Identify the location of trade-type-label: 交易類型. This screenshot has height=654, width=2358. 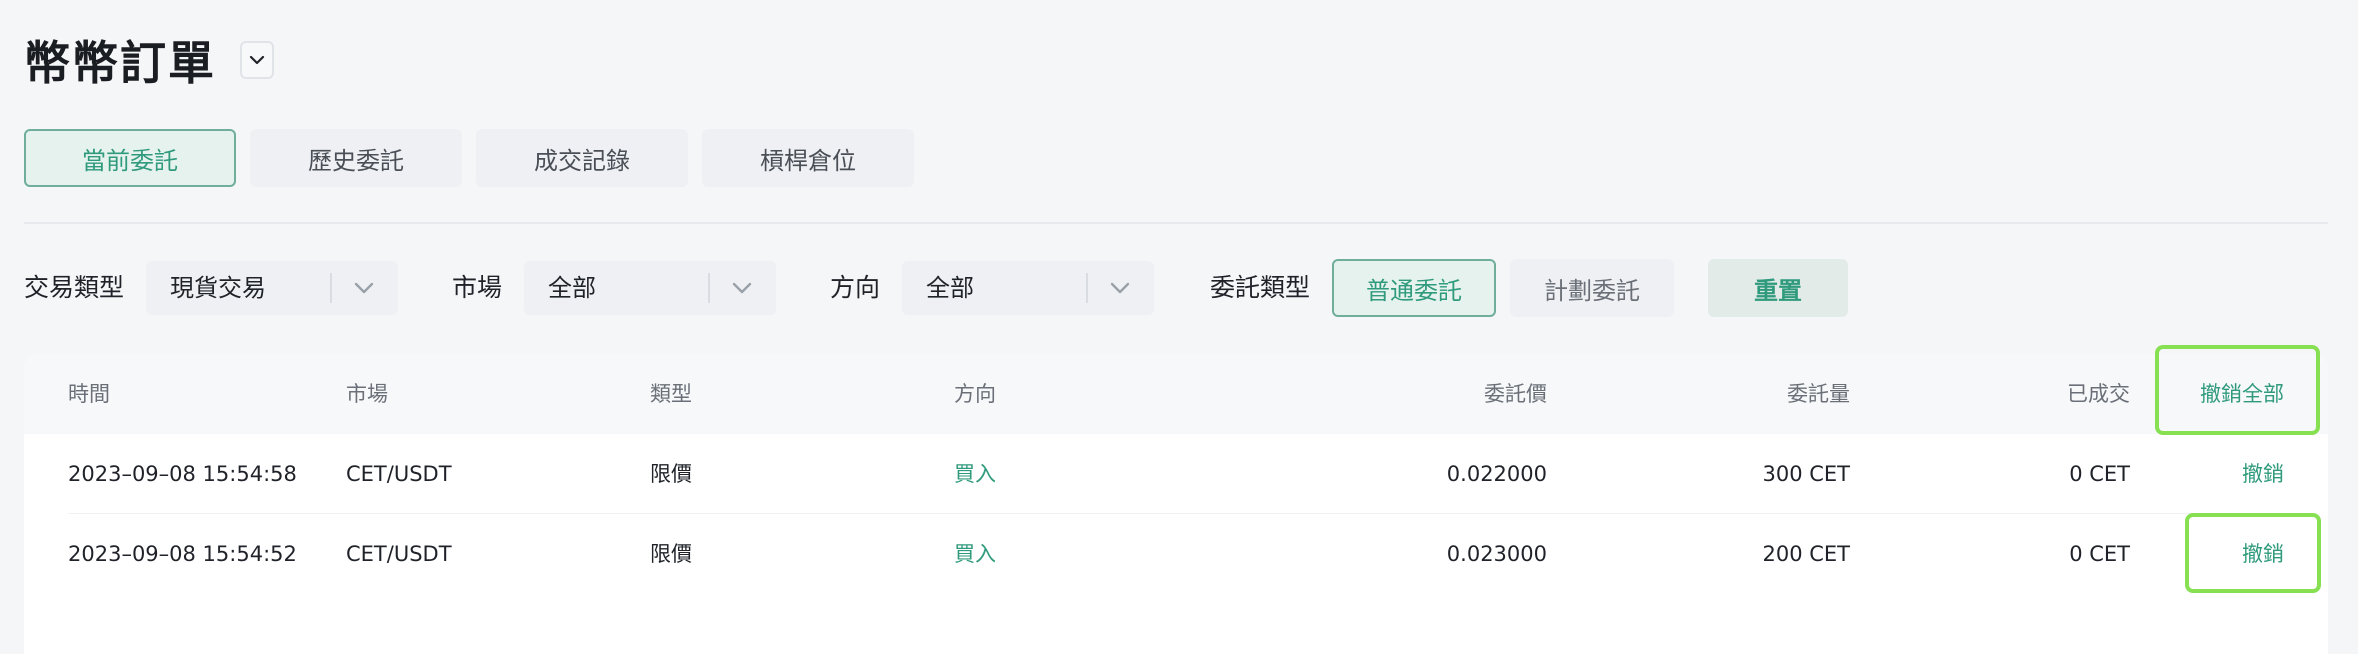
(74, 287).